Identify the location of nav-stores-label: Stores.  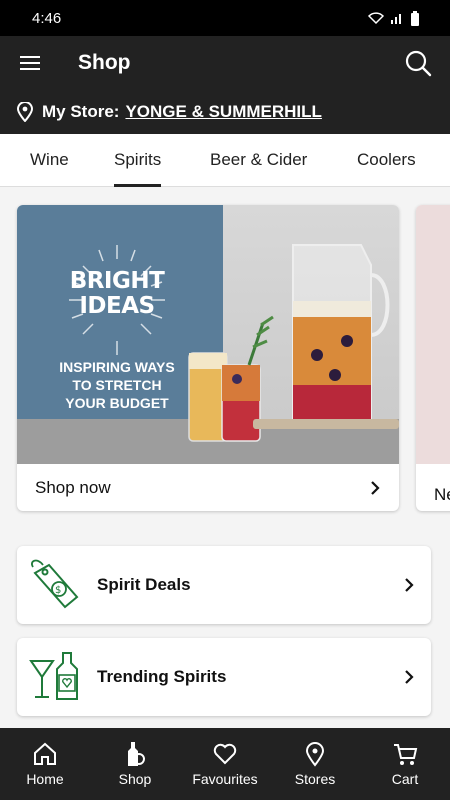
(315, 779).